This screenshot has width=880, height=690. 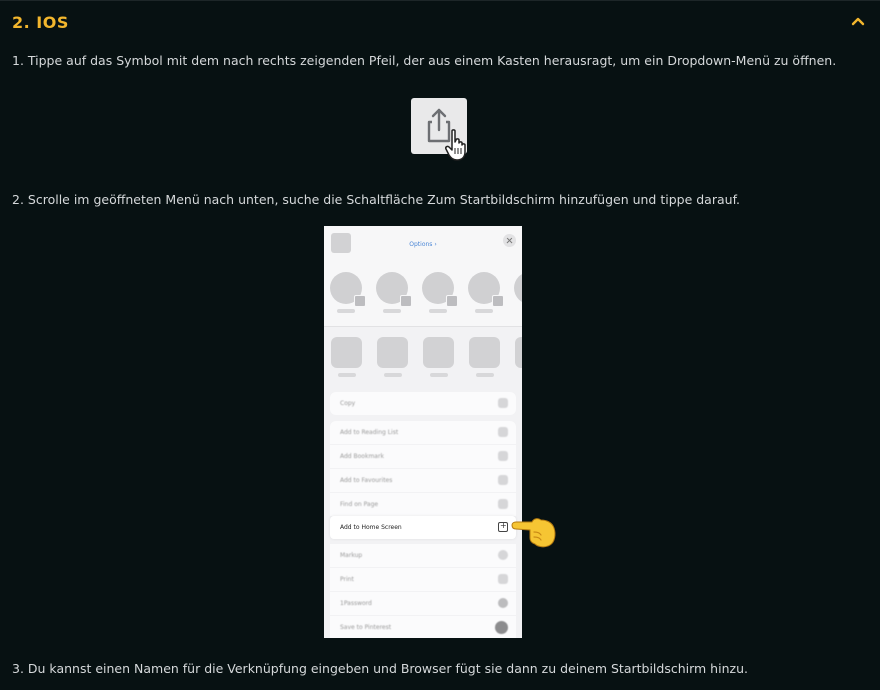 I want to click on menu-item-find: Find on Page, so click(x=423, y=504).